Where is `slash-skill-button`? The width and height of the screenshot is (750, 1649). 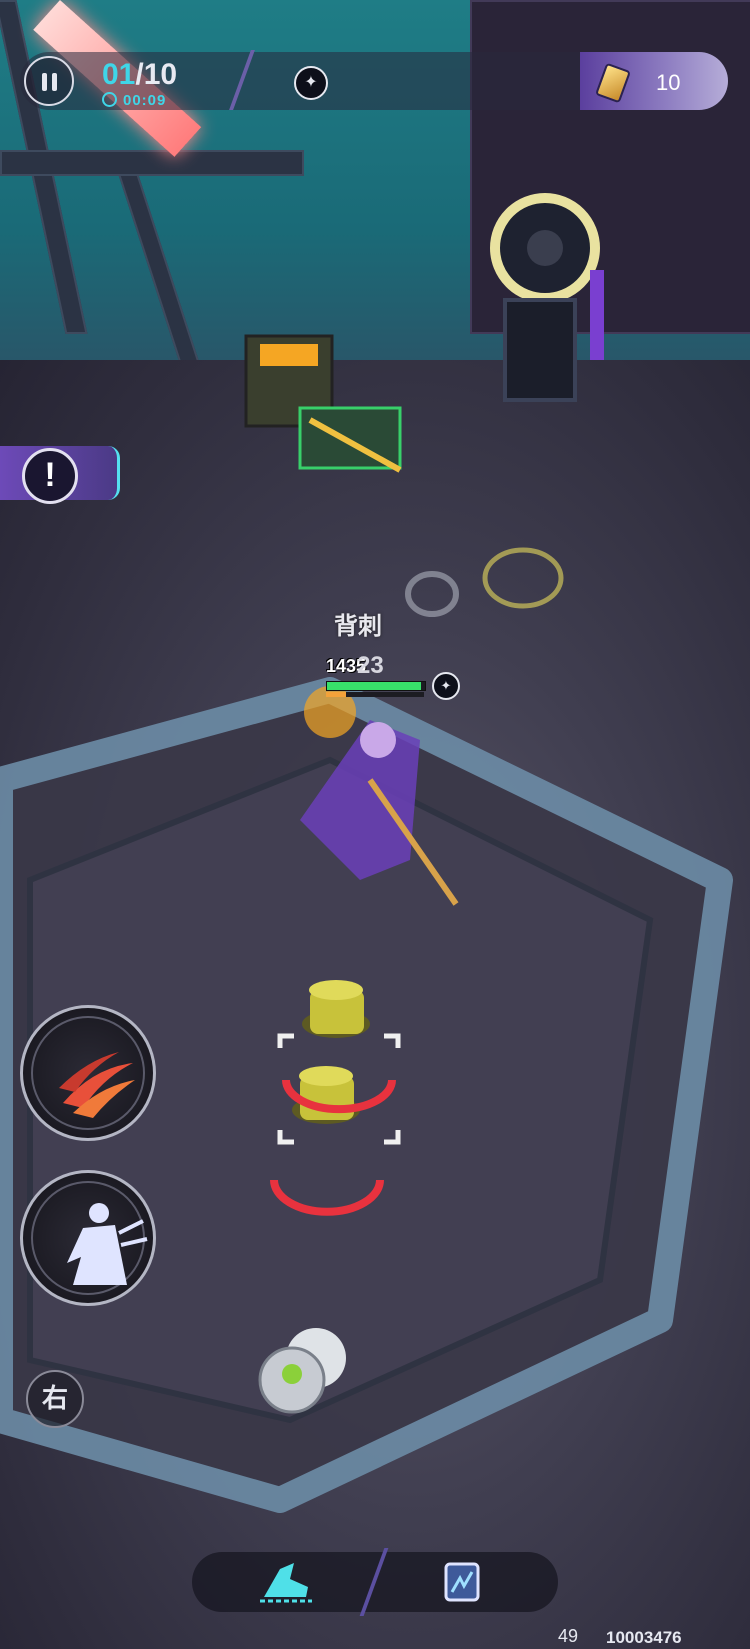 slash-skill-button is located at coordinates (88, 1073).